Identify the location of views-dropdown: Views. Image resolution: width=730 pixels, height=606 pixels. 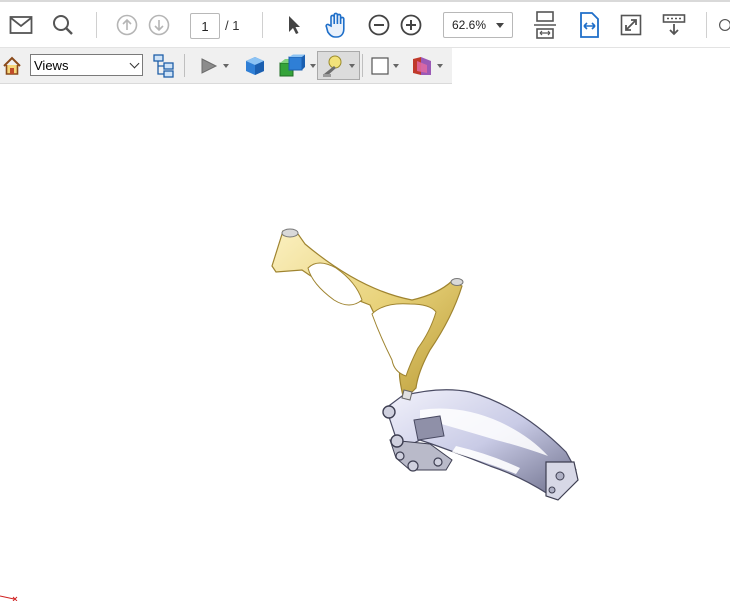
(86, 65).